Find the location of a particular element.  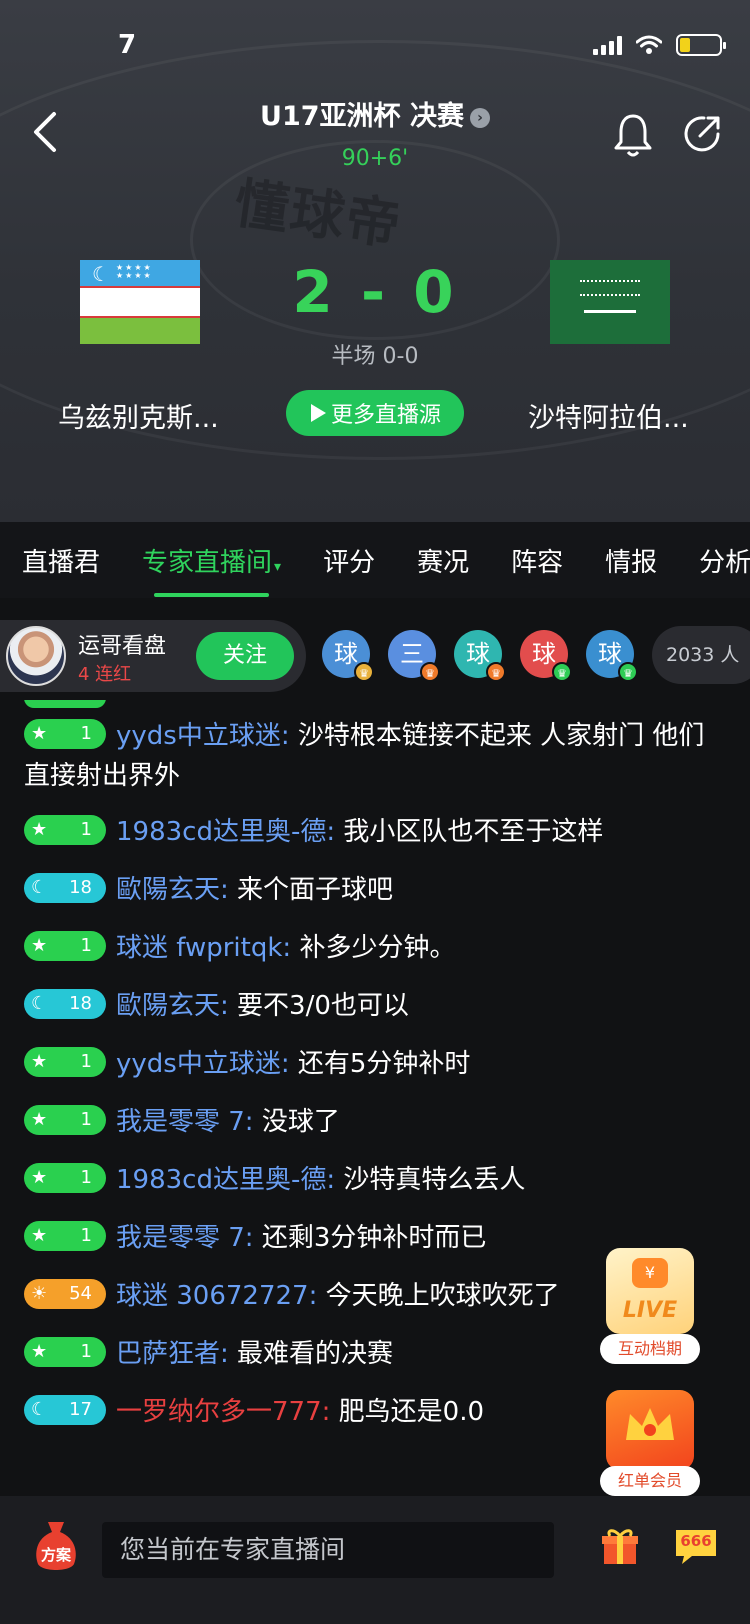

tab-expert-live: 专家直播间 ▾ is located at coordinates (212, 569).